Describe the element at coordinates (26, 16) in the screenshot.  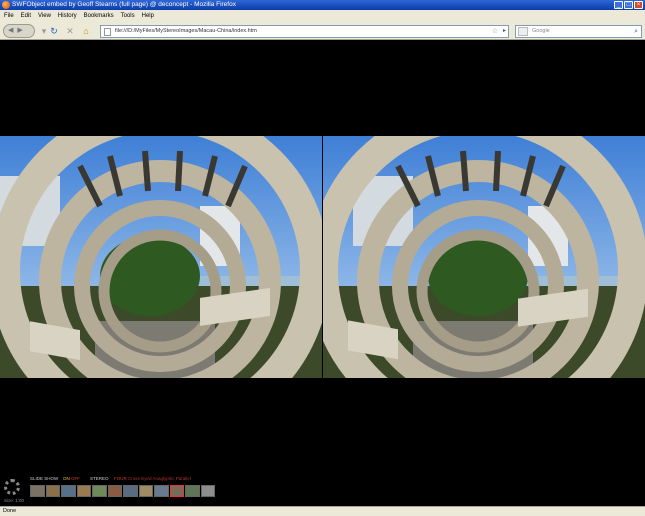
I see `menu-edit: Edit` at that location.